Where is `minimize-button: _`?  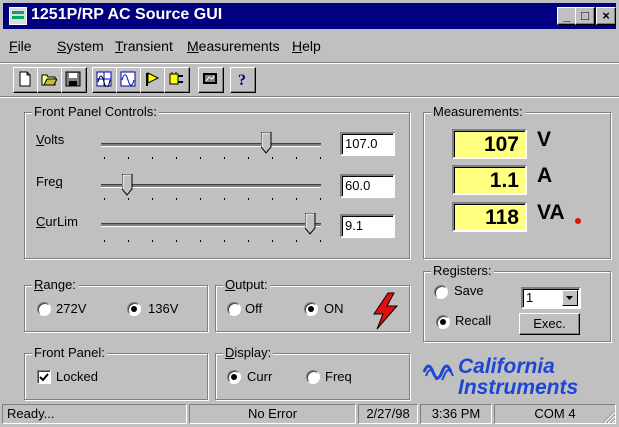 minimize-button: _ is located at coordinates (567, 16).